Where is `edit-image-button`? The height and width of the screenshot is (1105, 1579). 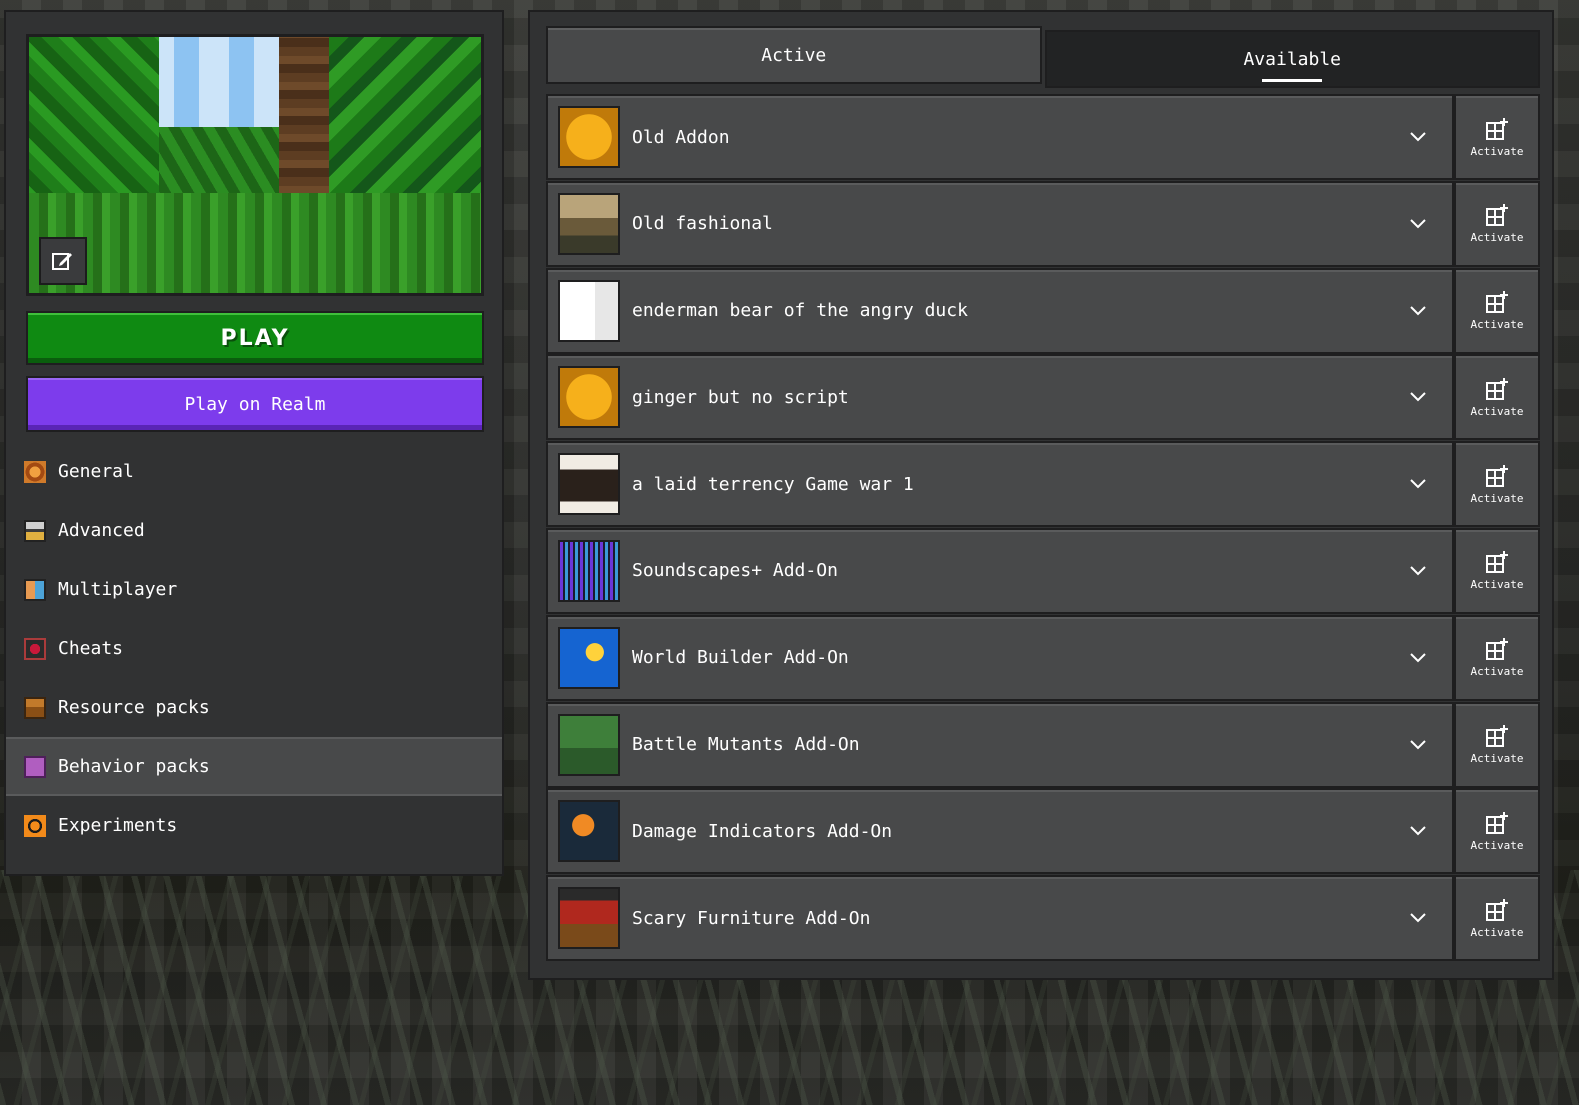 edit-image-button is located at coordinates (63, 261).